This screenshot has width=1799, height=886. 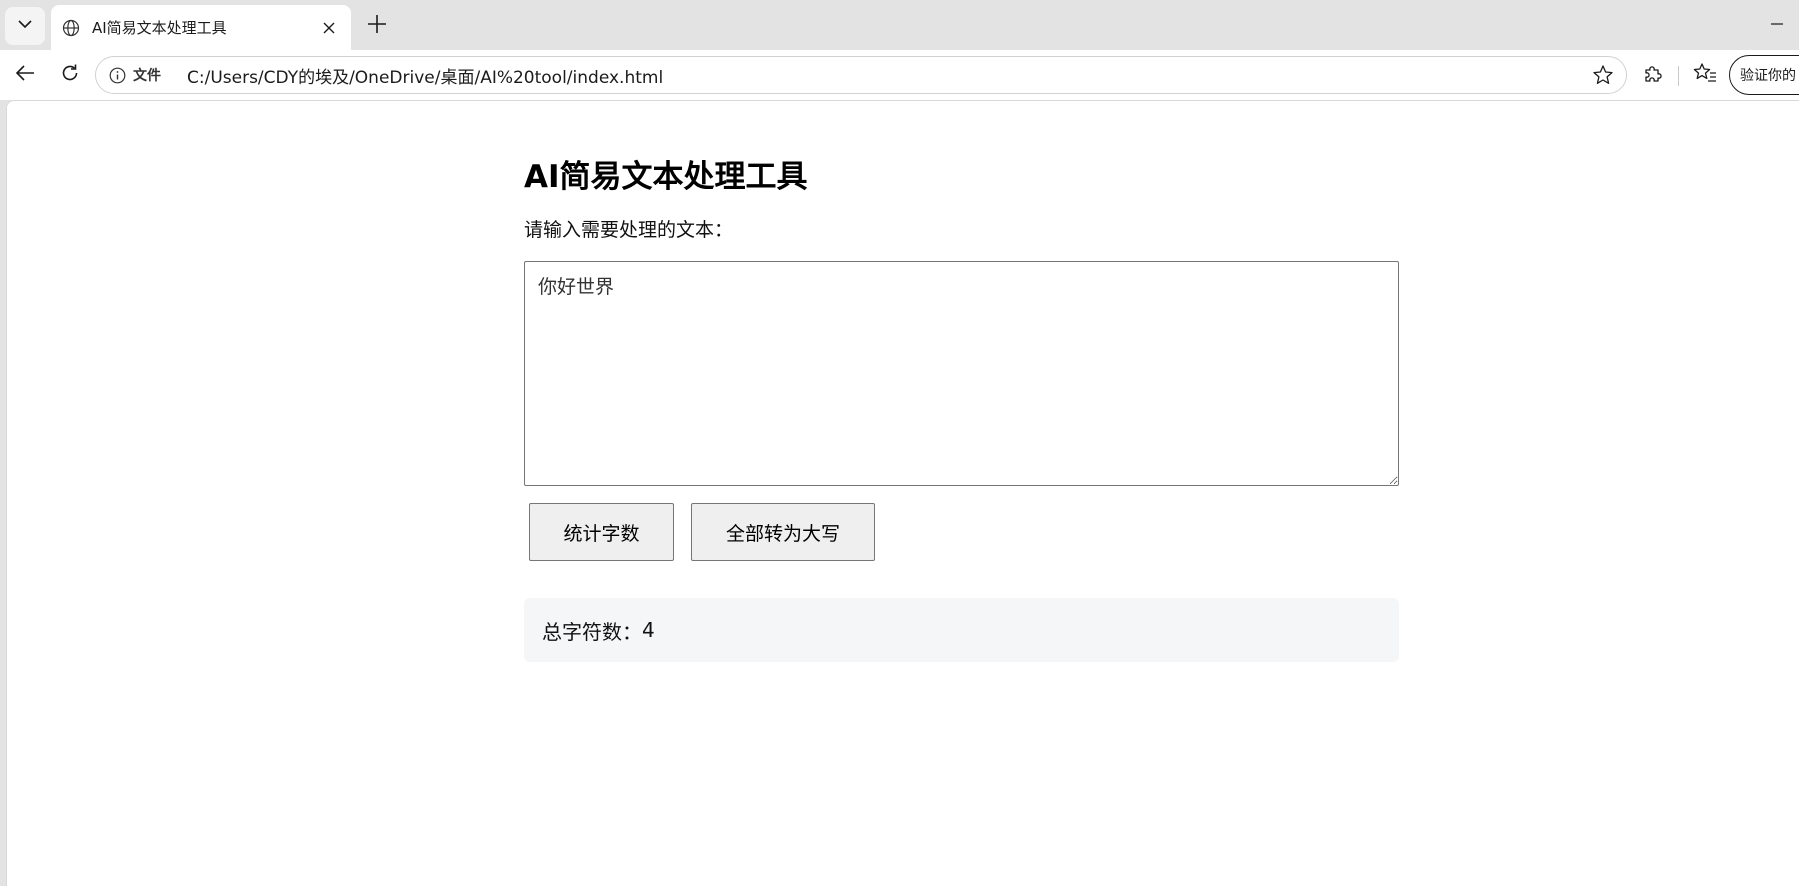 I want to click on tab-strip: AI简易文本处理工具, so click(x=899, y=25).